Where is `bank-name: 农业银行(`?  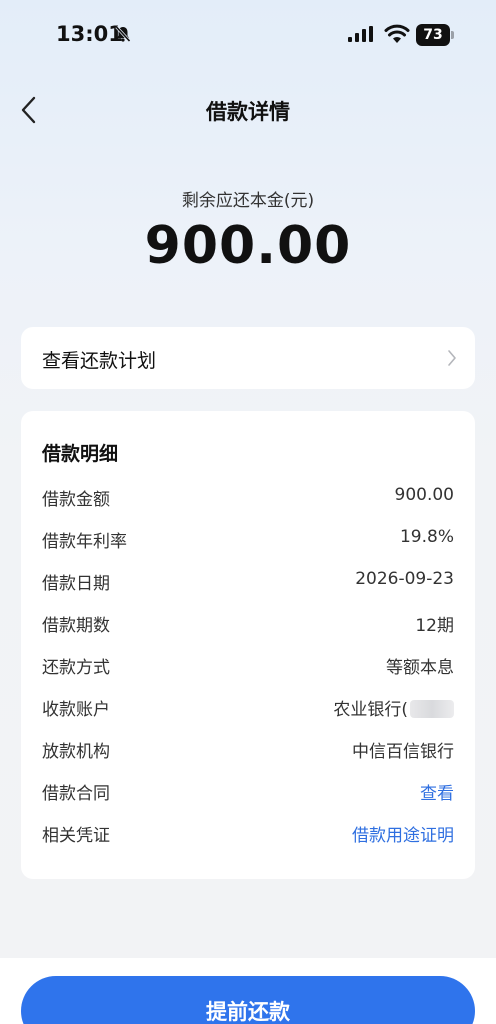
bank-name: 农业银行( is located at coordinates (370, 710).